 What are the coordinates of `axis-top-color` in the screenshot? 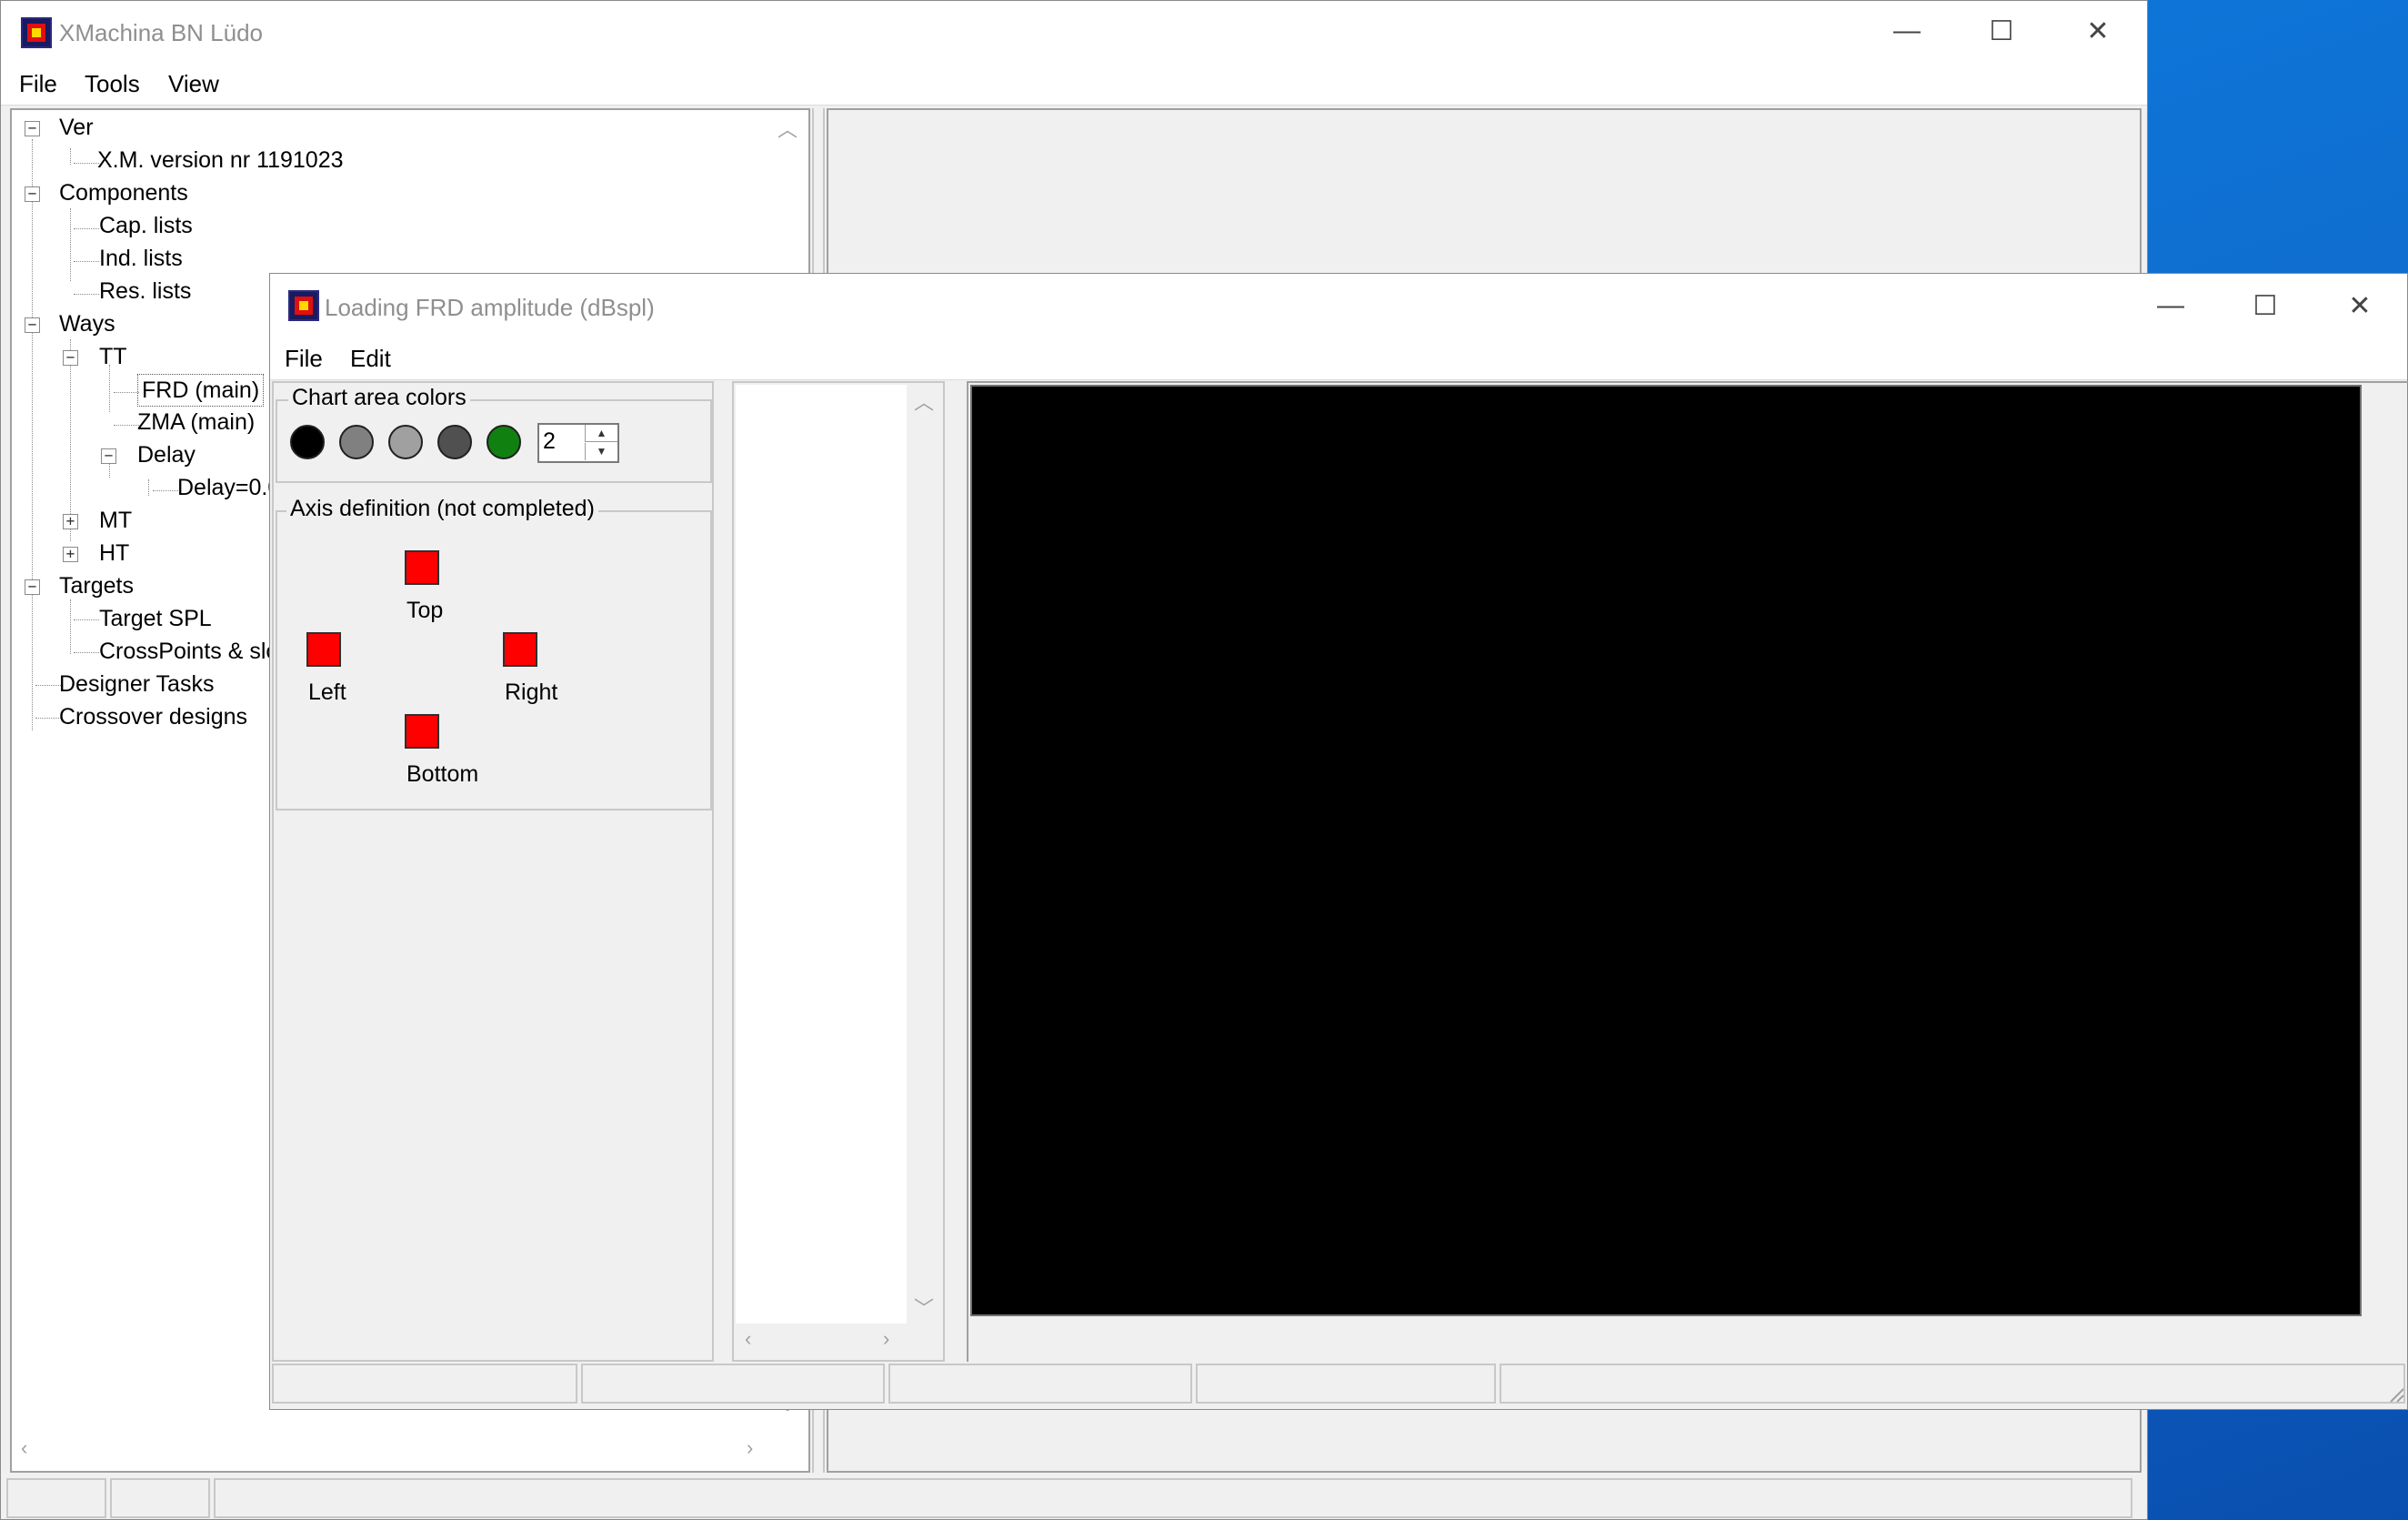 It's located at (422, 567).